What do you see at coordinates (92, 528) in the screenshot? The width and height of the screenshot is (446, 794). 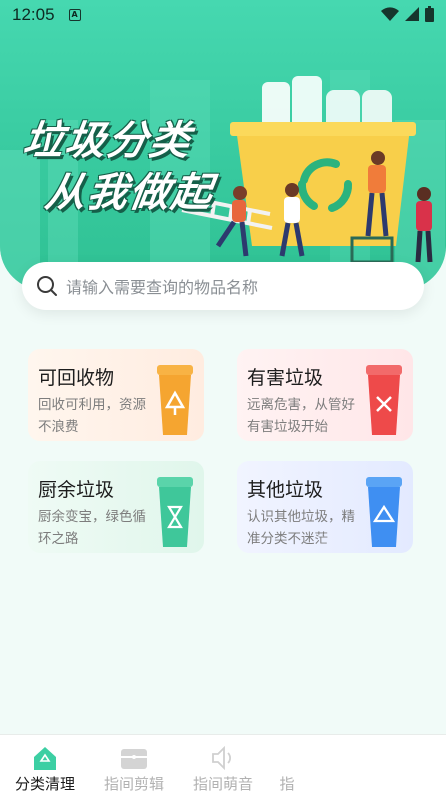 I see `category-desc: 厨余变宝，绿色循环之路` at bounding box center [92, 528].